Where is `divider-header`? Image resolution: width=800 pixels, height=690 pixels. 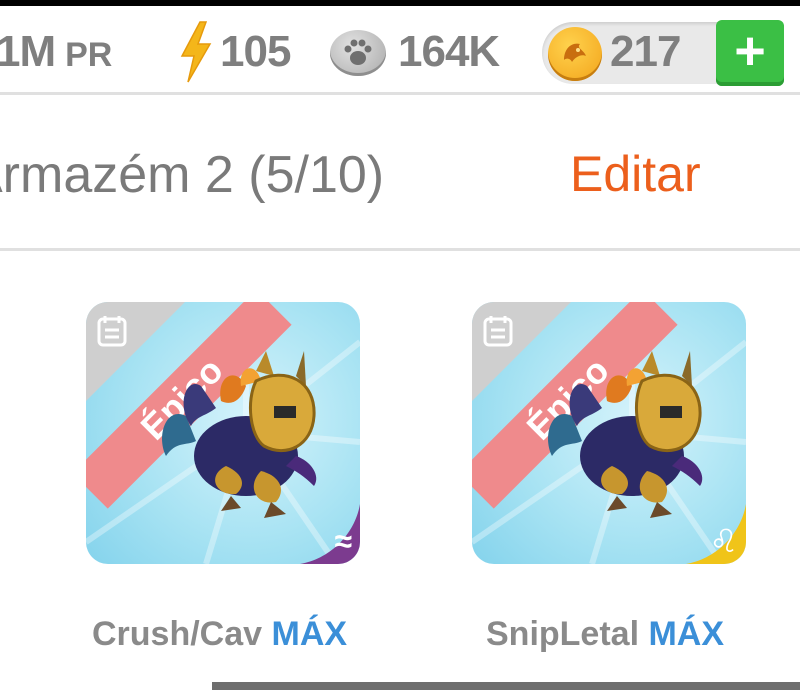 divider-header is located at coordinates (400, 249).